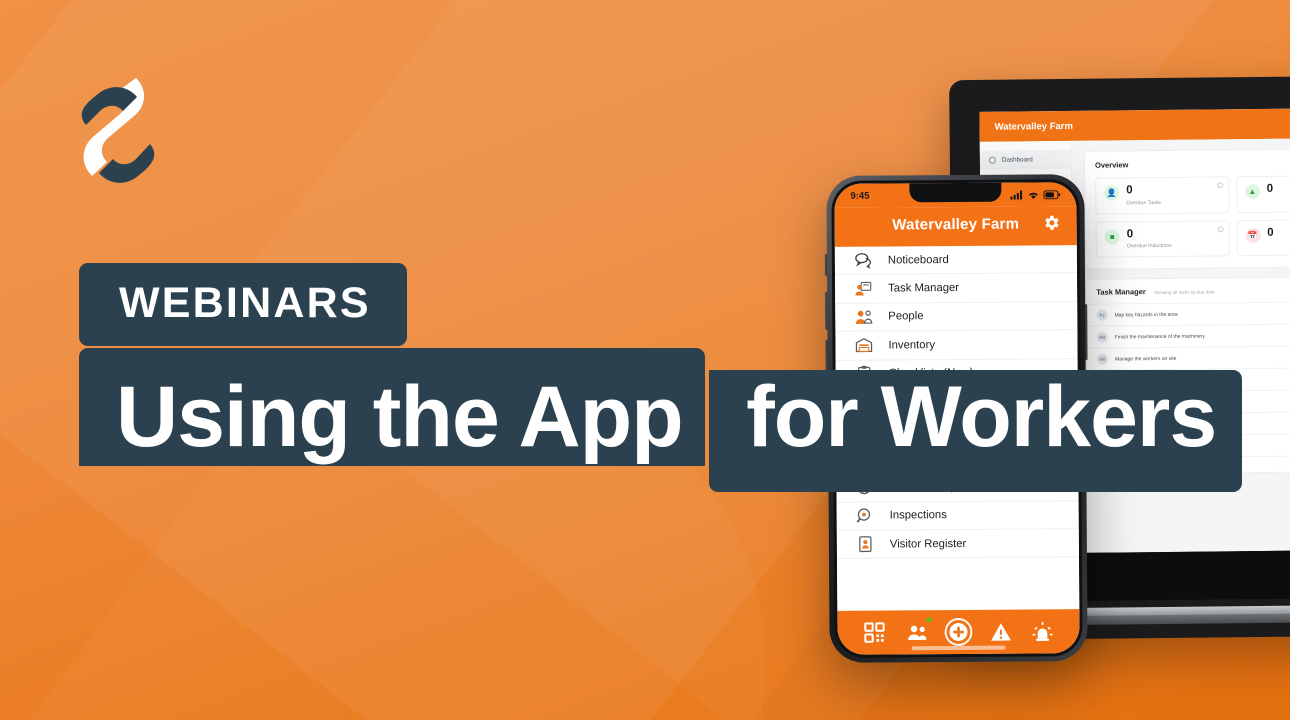 The height and width of the screenshot is (720, 1290). What do you see at coordinates (1262, 193) in the screenshot?
I see `stat-hazards: ▲ 0 i` at bounding box center [1262, 193].